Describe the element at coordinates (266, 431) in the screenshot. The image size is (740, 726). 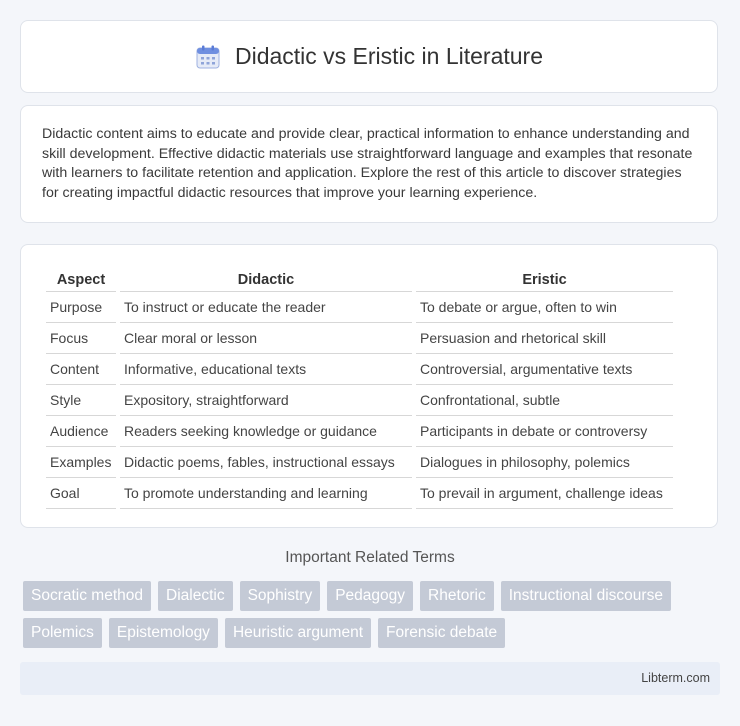
I see `cell-didactic: Readers seeking knowledge or guidance` at that location.